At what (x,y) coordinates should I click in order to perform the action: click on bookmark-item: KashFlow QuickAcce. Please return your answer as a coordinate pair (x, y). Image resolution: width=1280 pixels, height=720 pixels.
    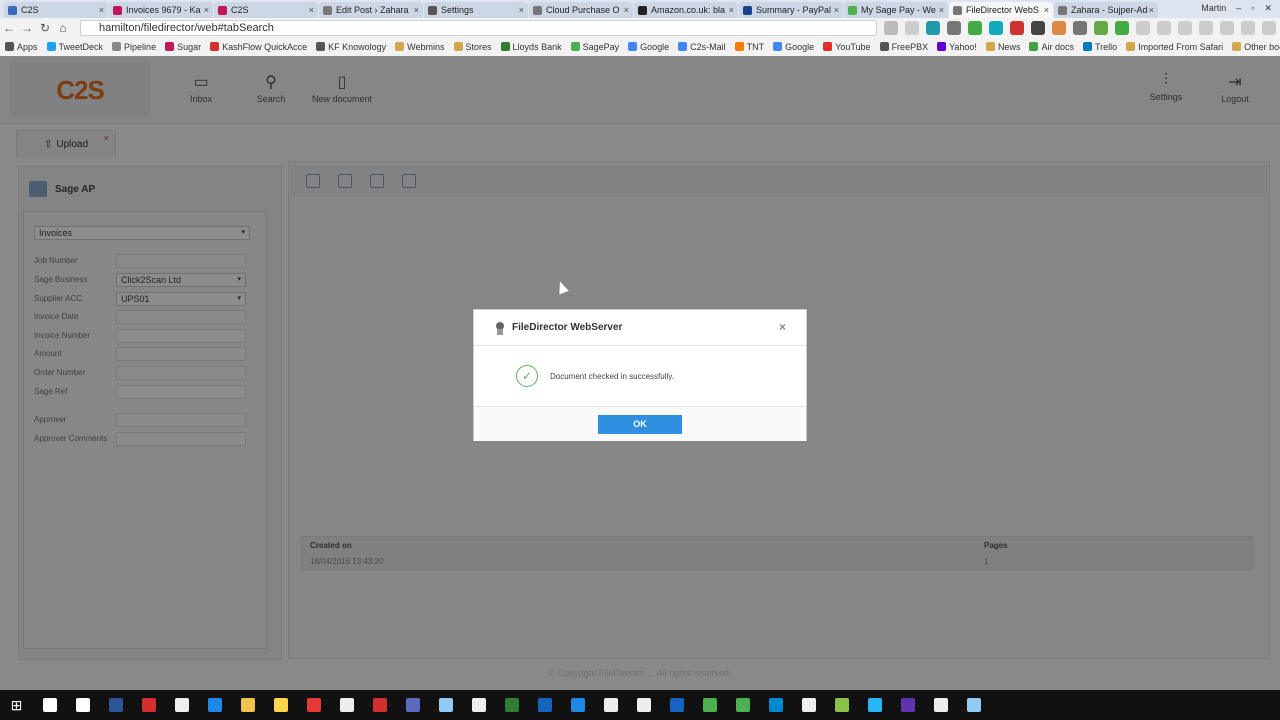
    Looking at the image, I should click on (258, 47).